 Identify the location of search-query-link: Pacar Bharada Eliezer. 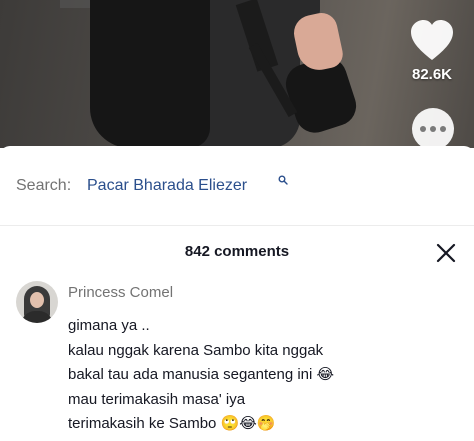
(167, 186).